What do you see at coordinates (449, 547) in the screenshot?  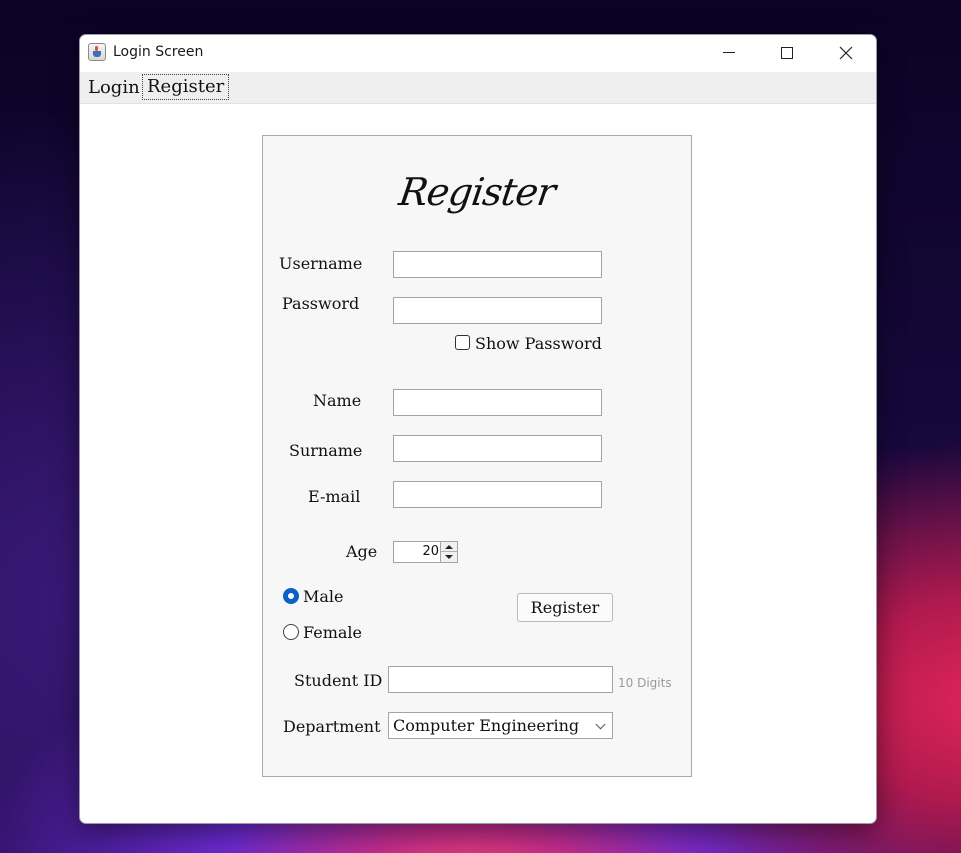 I see `spinner-up-arrow-icon` at bounding box center [449, 547].